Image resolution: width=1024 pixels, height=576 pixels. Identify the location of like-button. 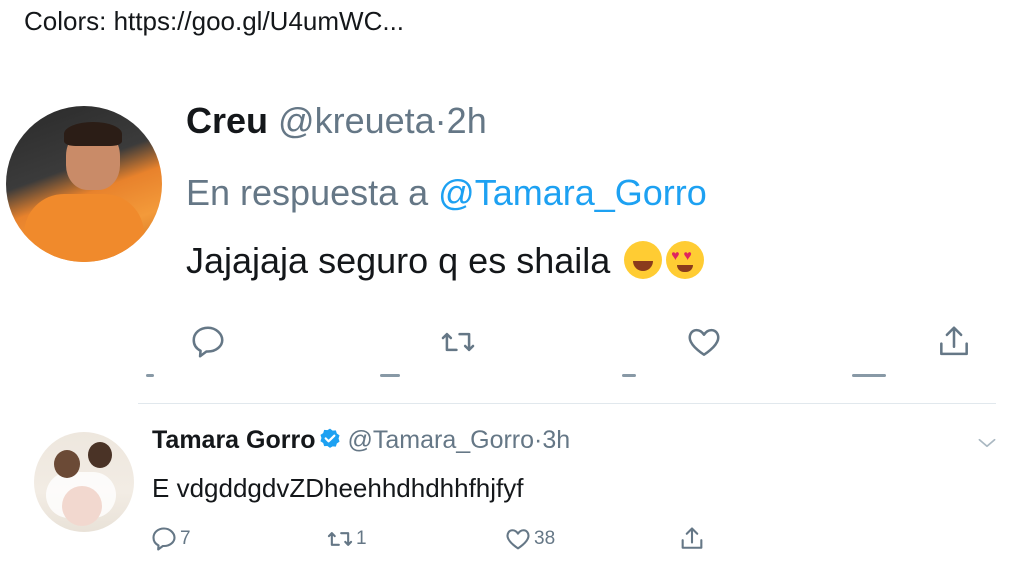
(704, 342).